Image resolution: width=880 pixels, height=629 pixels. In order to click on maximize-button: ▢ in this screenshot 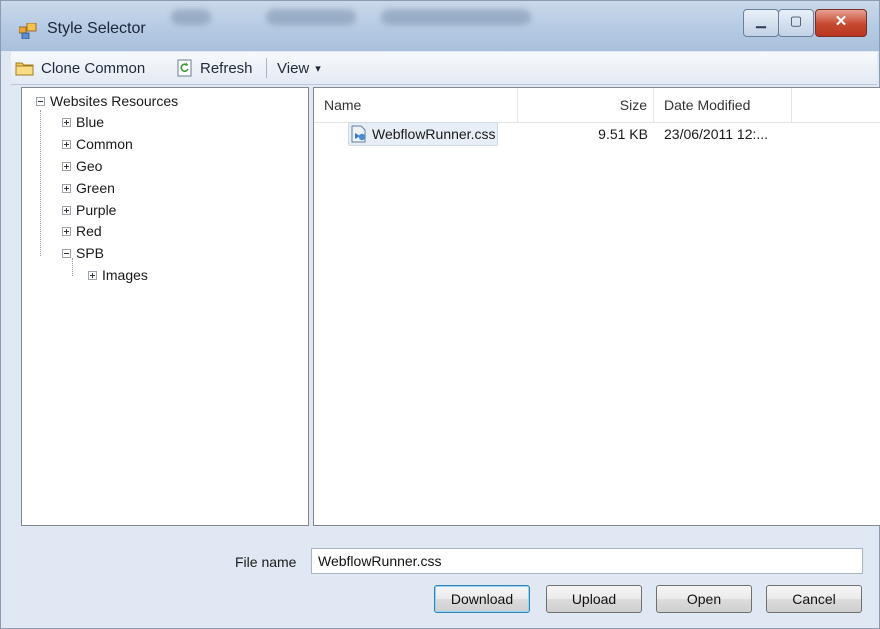, I will do `click(796, 23)`.